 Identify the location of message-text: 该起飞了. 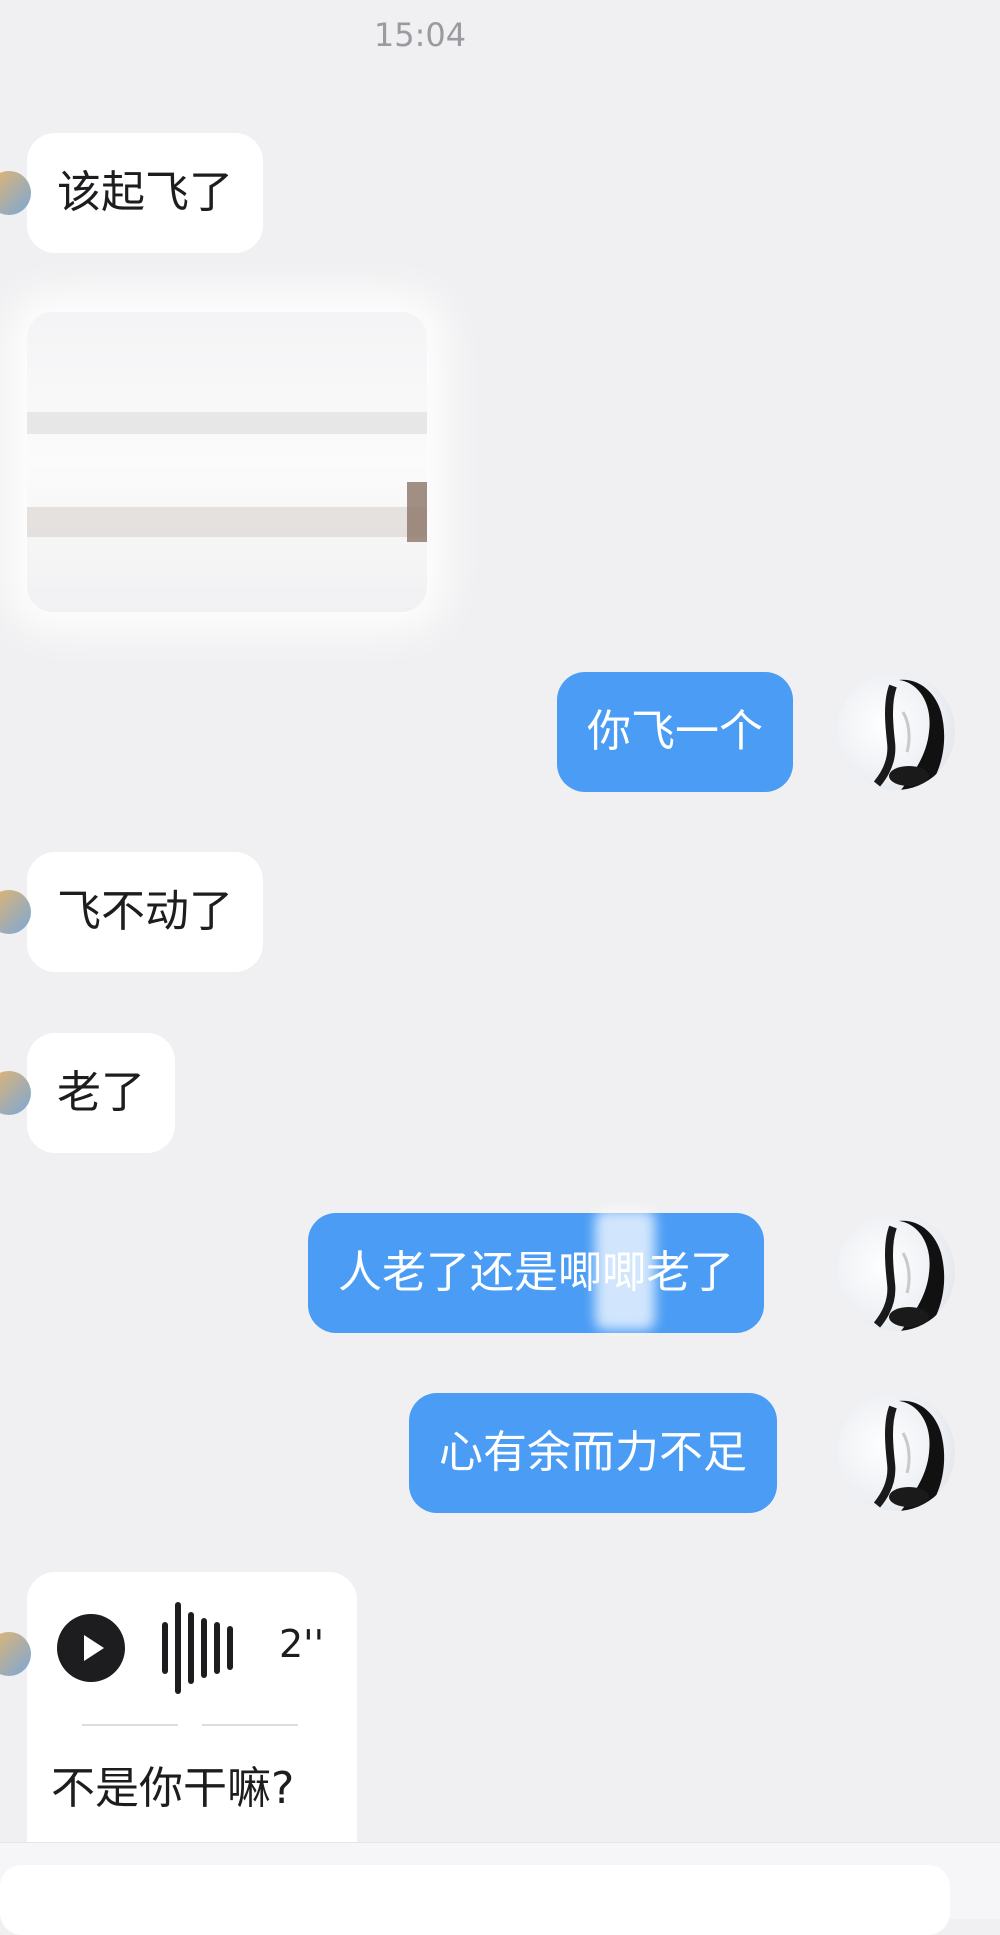
(145, 192).